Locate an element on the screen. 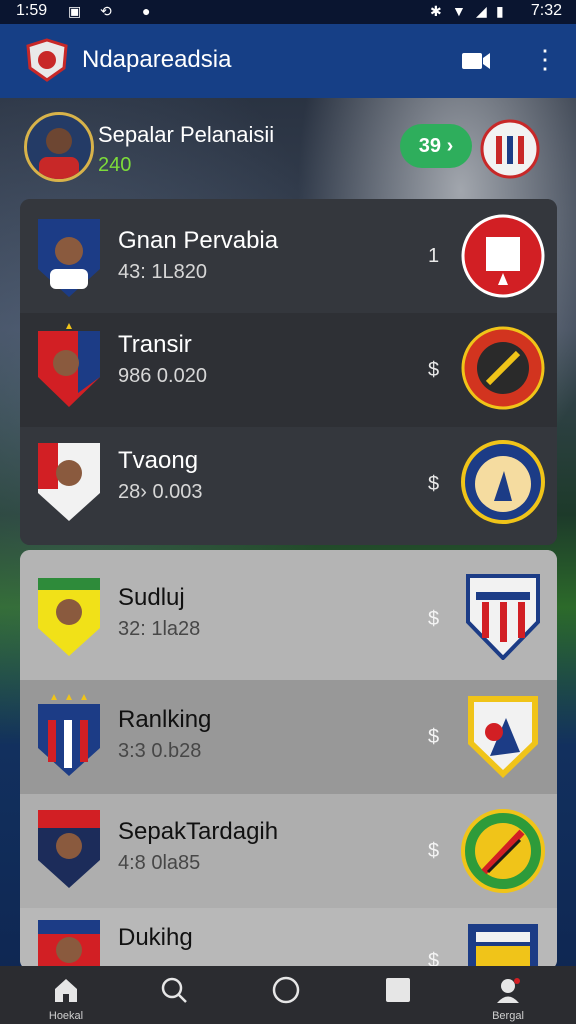 Image resolution: width=576 pixels, height=1024 pixels. points-pill-button: 39 › is located at coordinates (436, 146).